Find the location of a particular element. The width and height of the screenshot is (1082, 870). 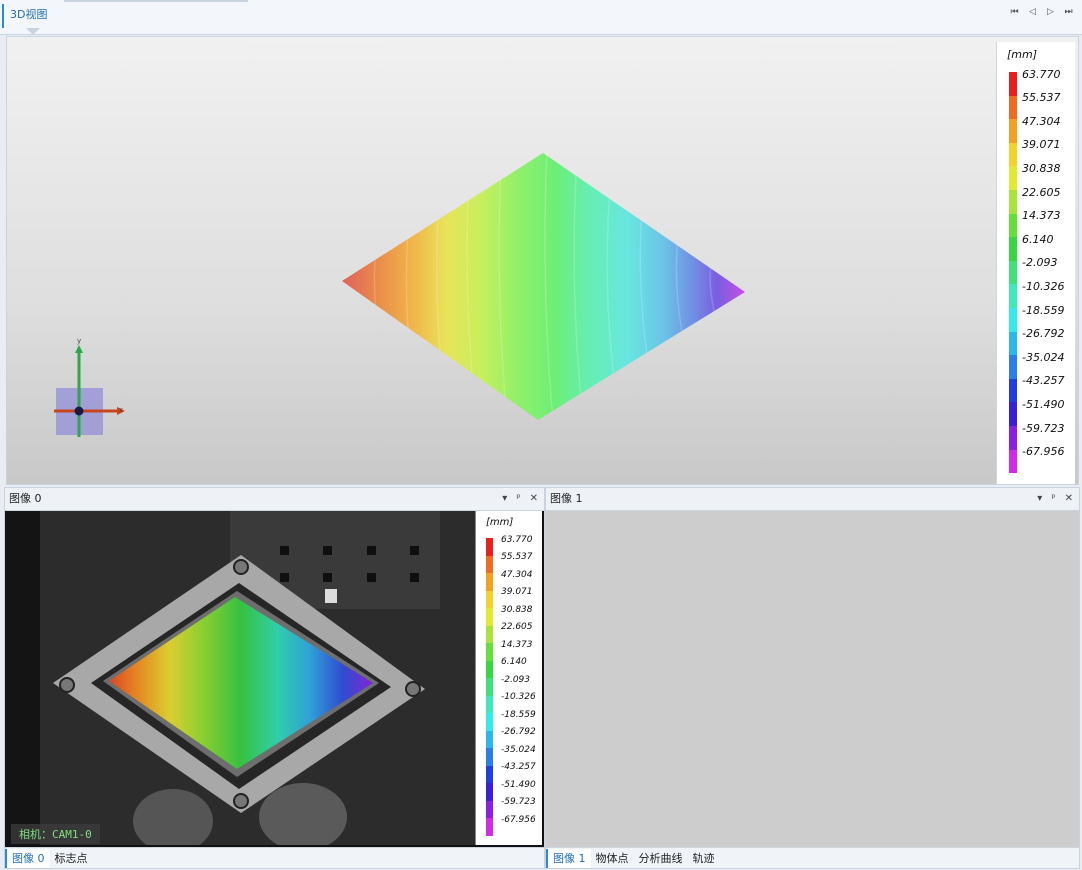

tab-pointer-icon is located at coordinates (33, 31).